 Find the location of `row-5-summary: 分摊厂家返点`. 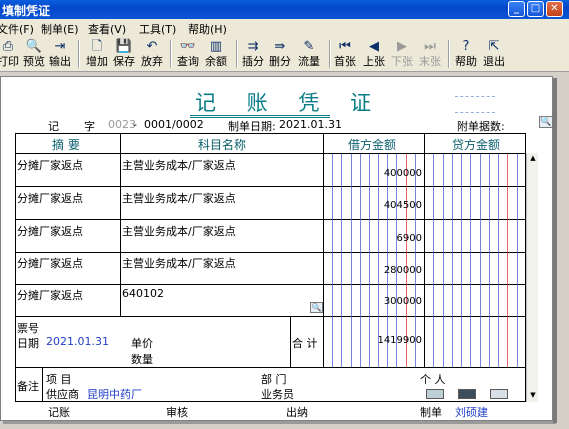

row-5-summary: 分摊厂家返点 is located at coordinates (50, 295).